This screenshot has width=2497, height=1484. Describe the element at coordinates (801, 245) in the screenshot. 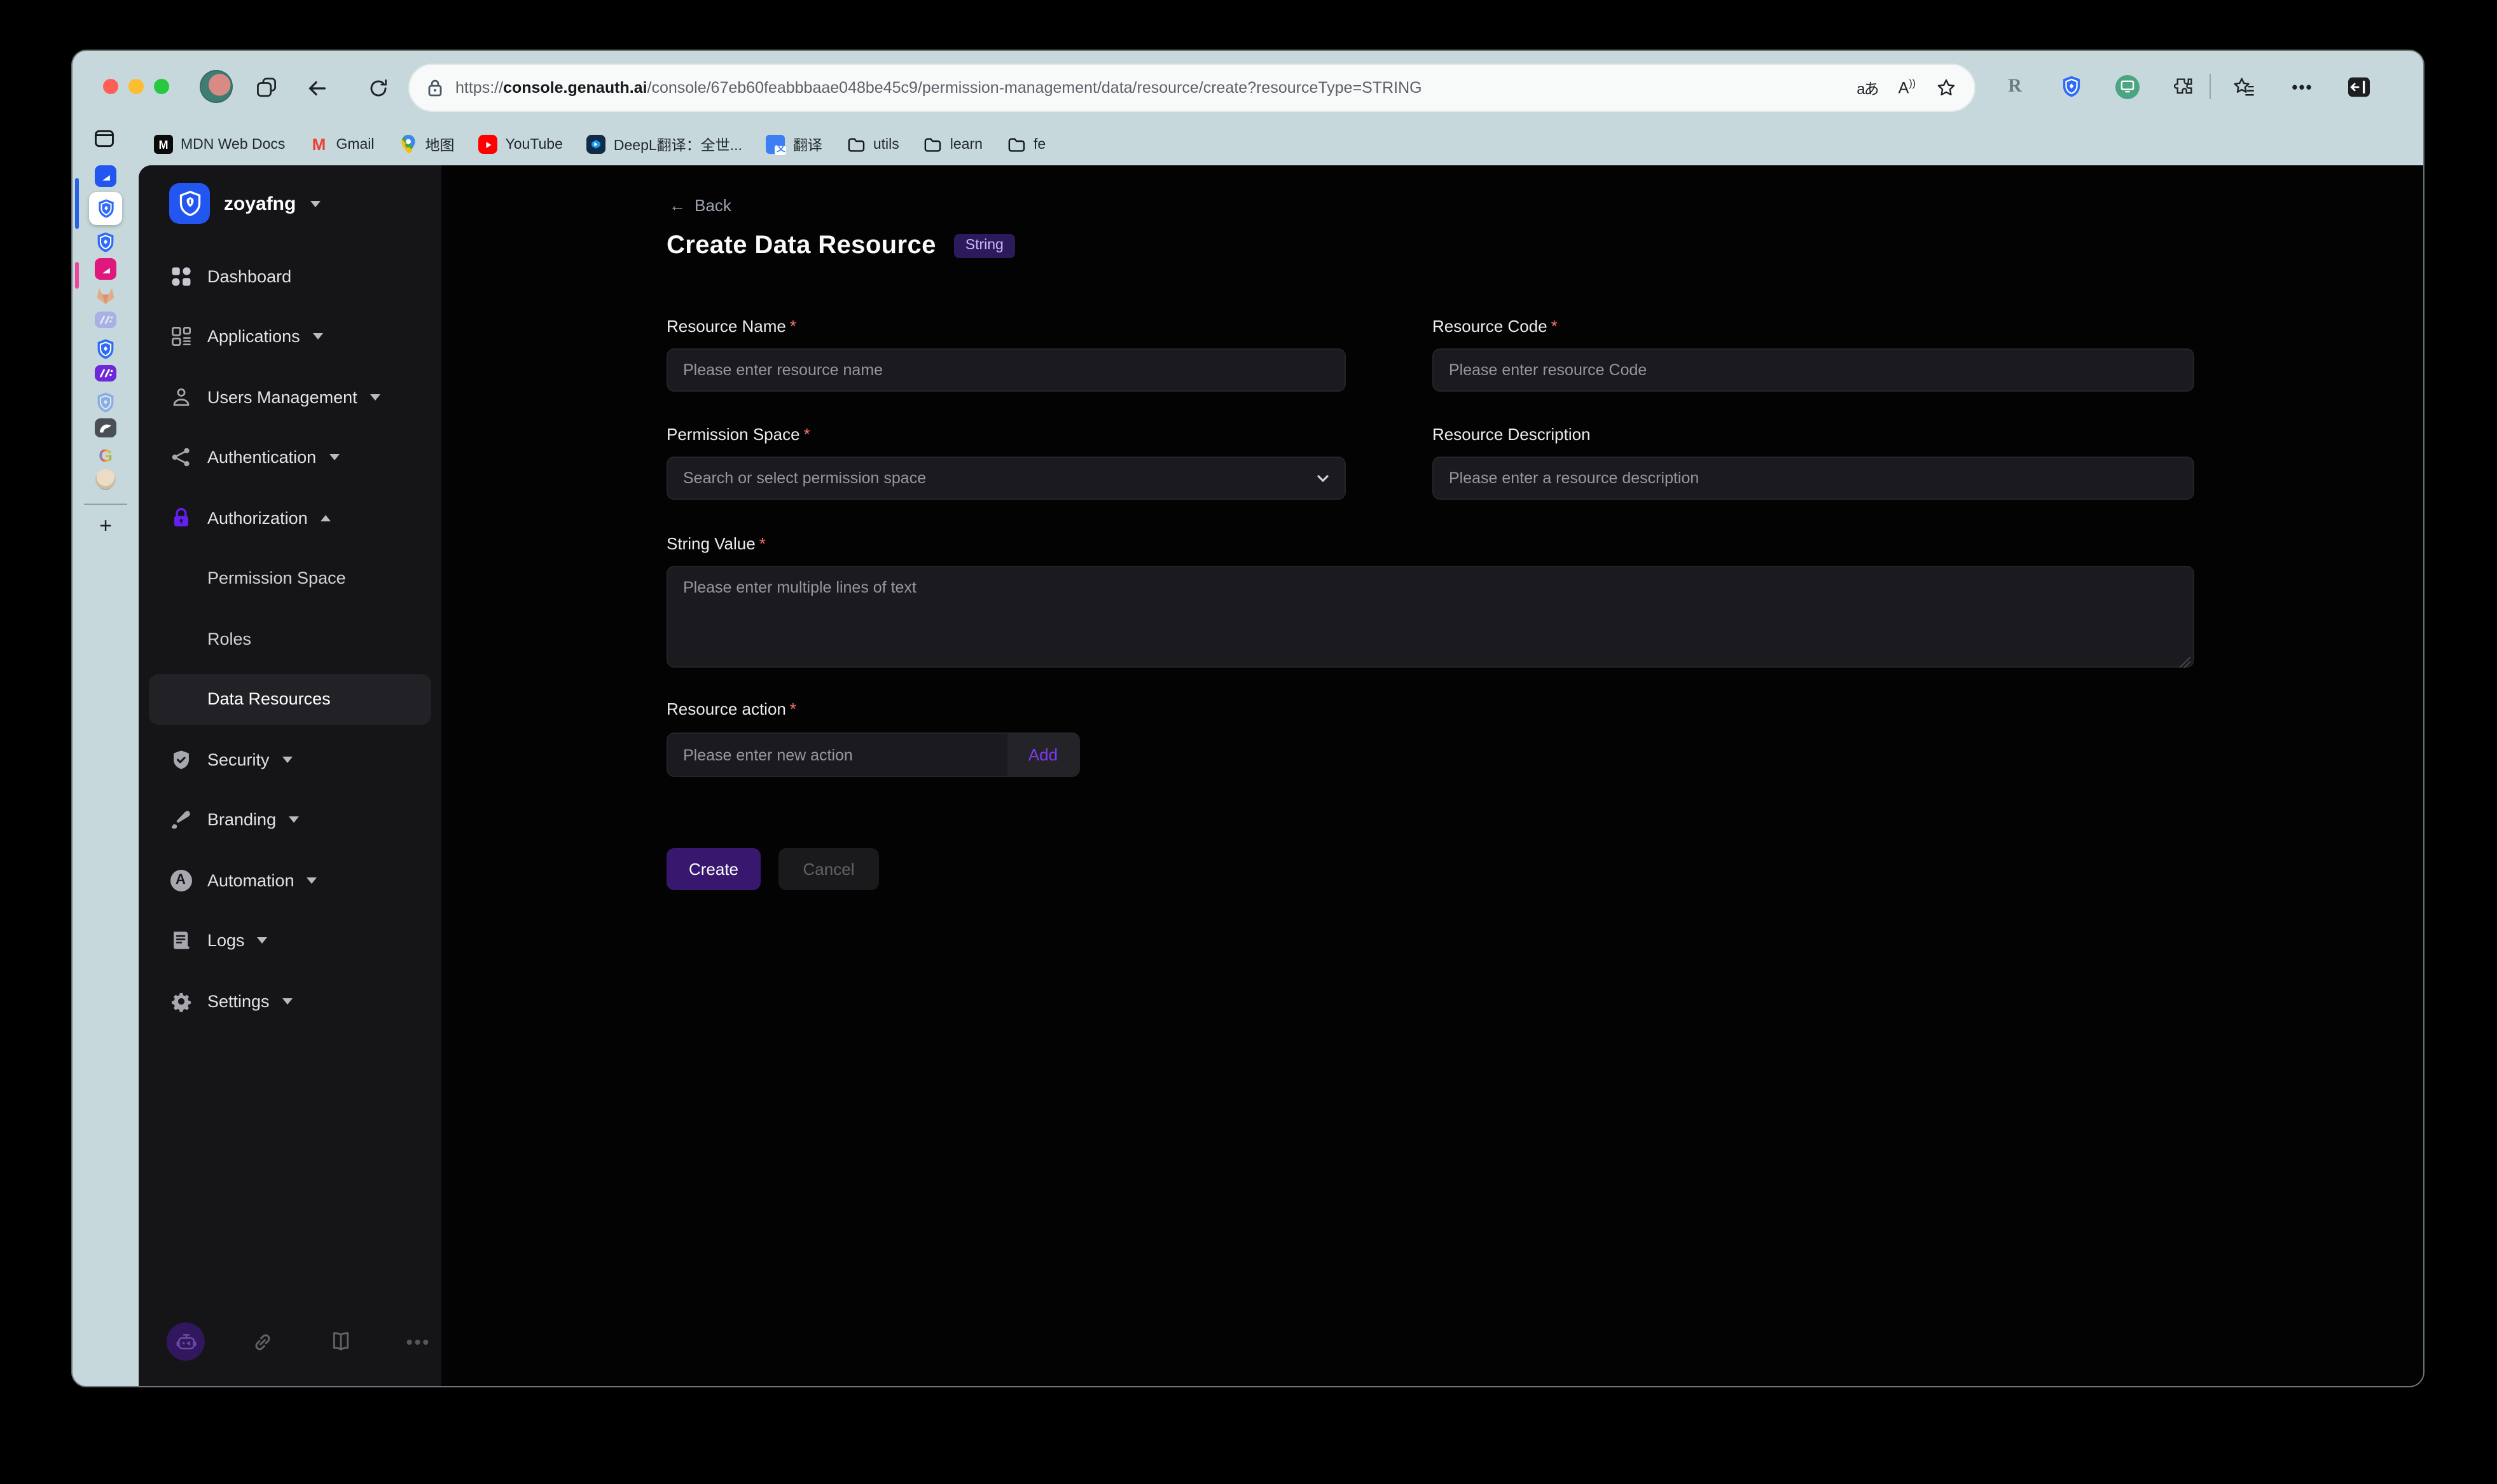

I see `page-title: Create Data Resource` at that location.